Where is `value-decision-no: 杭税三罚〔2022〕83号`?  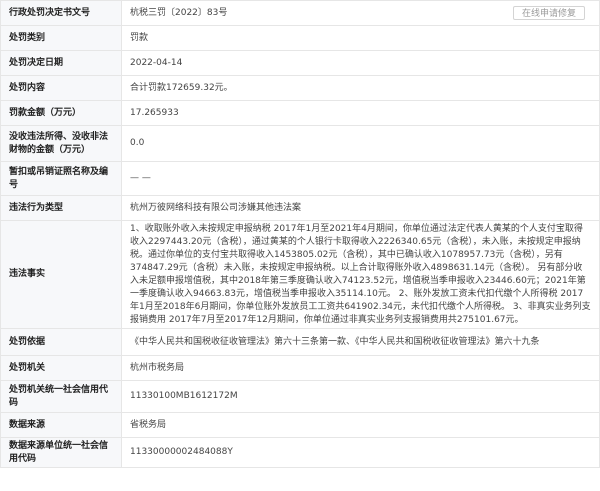
value-decision-no: 杭税三罚〔2022〕83号 is located at coordinates (179, 12).